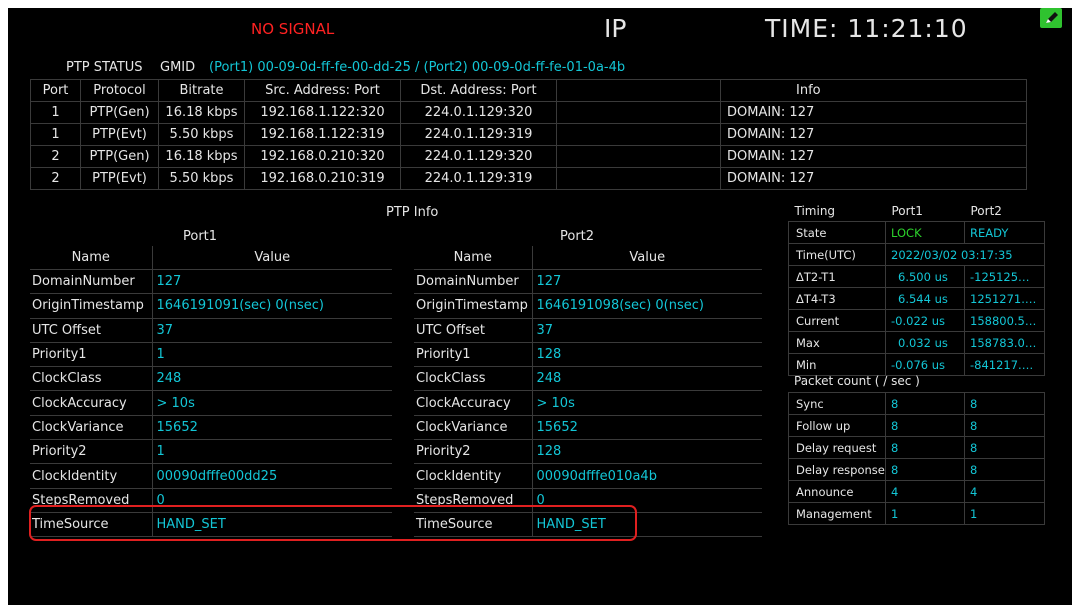 This screenshot has height=613, width=1080. What do you see at coordinates (333, 523) in the screenshot?
I see `timesource-highlight-box` at bounding box center [333, 523].